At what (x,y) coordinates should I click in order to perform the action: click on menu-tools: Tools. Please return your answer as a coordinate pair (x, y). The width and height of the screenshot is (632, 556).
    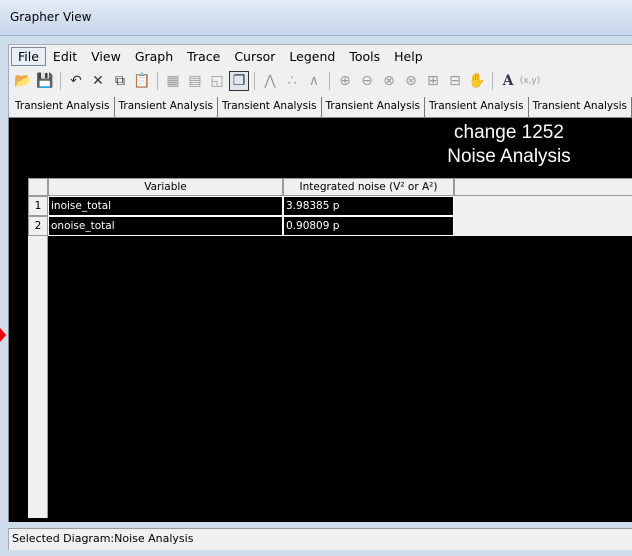
    Looking at the image, I should click on (364, 56).